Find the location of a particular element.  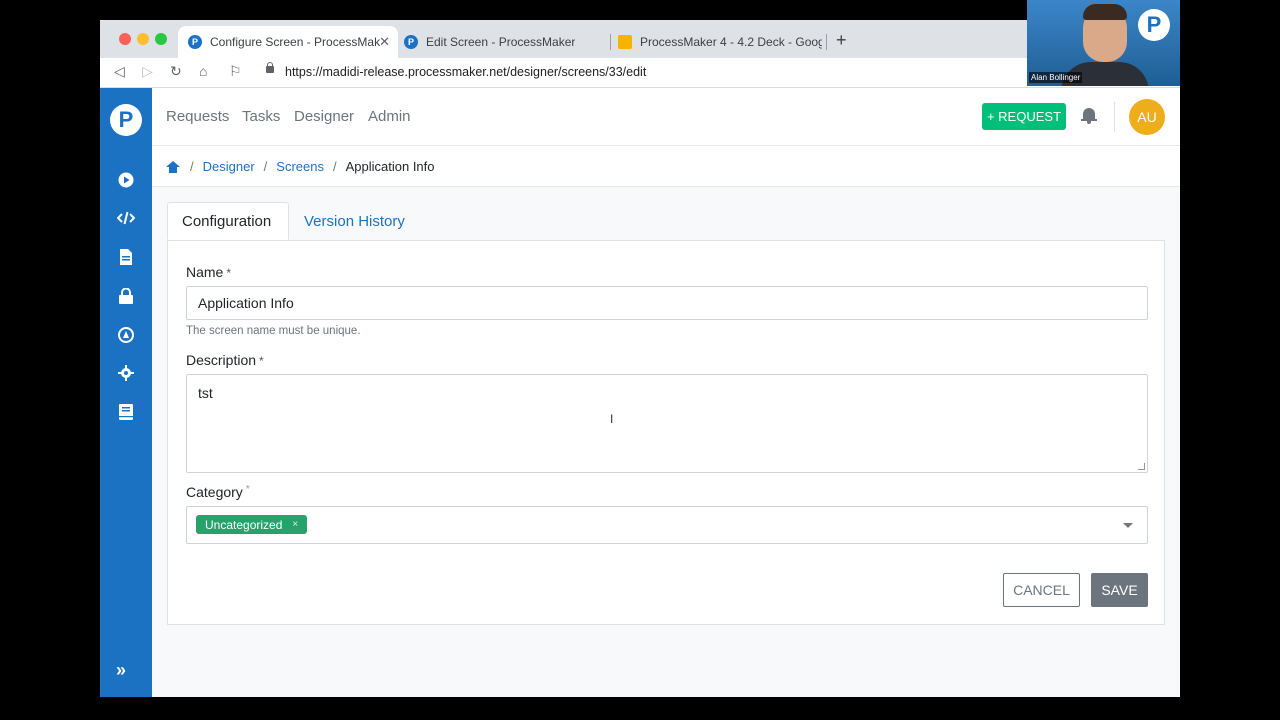

presenter-name: Alan Bollinger is located at coordinates (1056, 77).